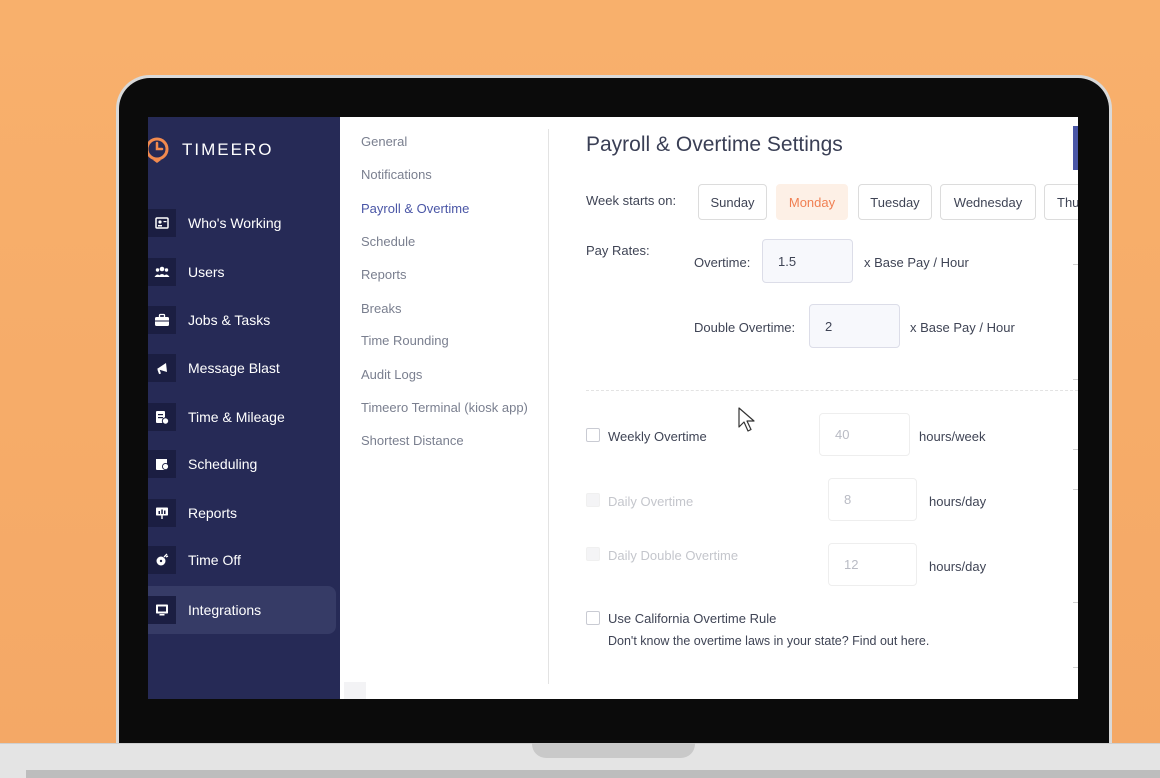 This screenshot has width=1160, height=778. I want to click on sidebar-item-label: Jobs & Tasks, so click(229, 320).